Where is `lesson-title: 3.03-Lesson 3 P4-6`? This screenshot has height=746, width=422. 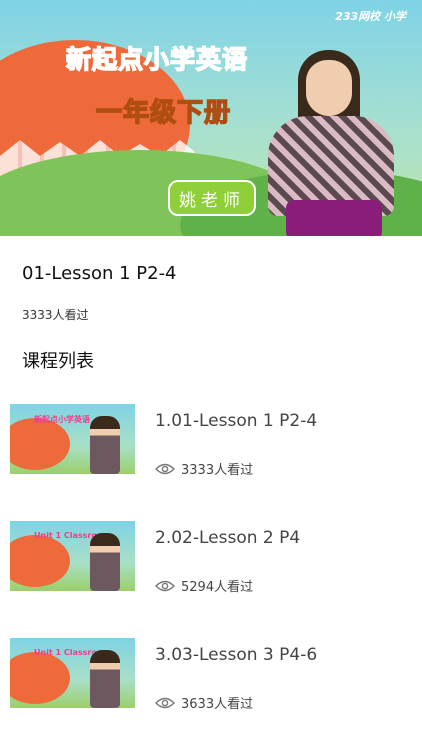 lesson-title: 3.03-Lesson 3 P4-6 is located at coordinates (236, 655).